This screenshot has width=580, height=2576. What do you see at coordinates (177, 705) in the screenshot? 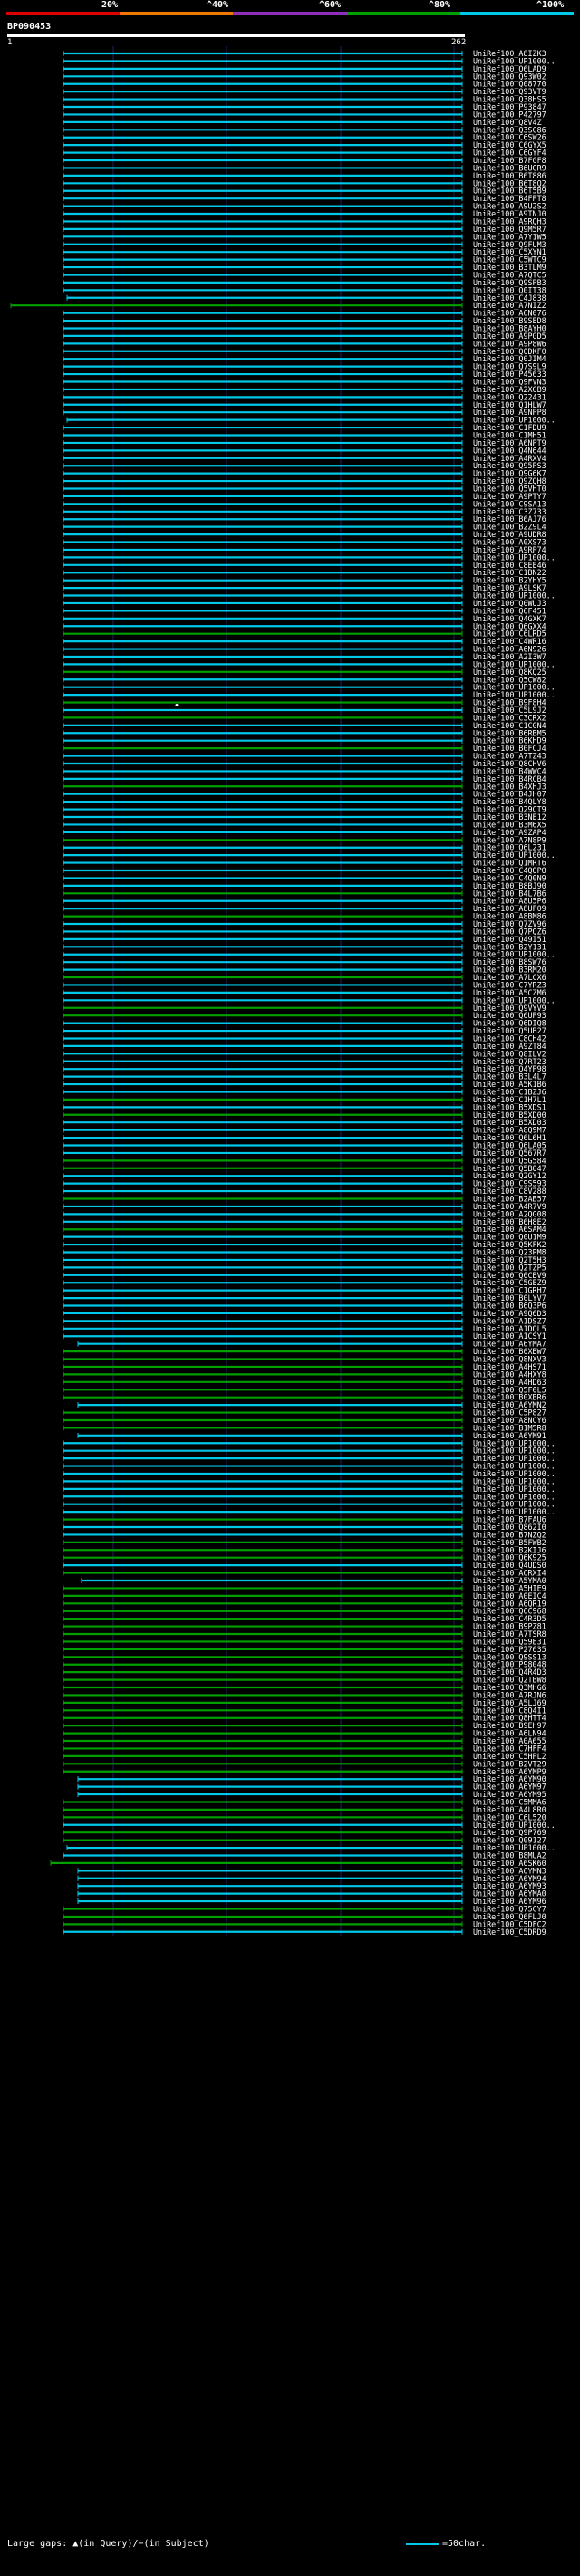
I see `query-gap-marker` at bounding box center [177, 705].